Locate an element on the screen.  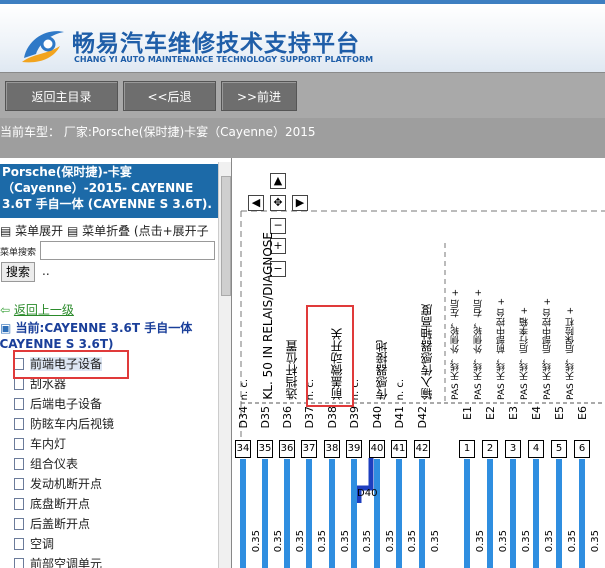
tree-item-label: 底盘断开点 is located at coordinates (60, 504).